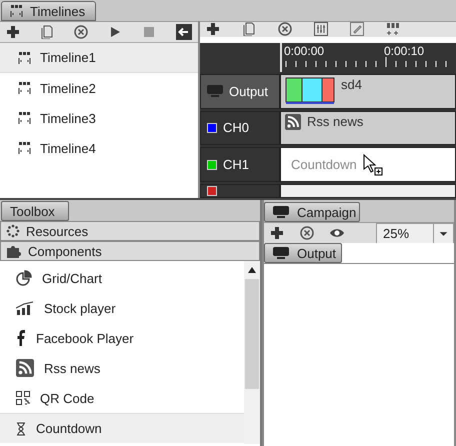 The image size is (456, 446). What do you see at coordinates (69, 428) in the screenshot?
I see `component-label: Countdown` at bounding box center [69, 428].